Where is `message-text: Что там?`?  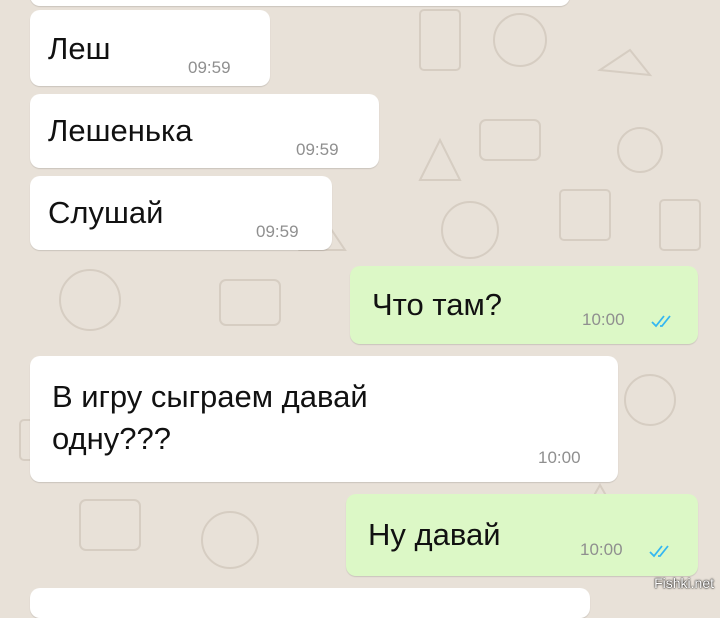
message-text: Что там? is located at coordinates (437, 304).